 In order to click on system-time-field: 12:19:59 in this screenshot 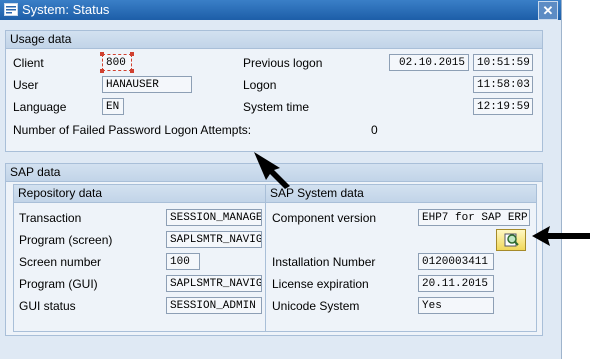, I will do `click(503, 106)`.